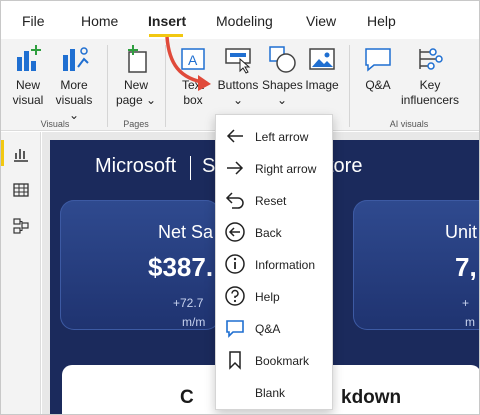 This screenshot has height=415, width=480. Describe the element at coordinates (21, 273) in the screenshot. I see `view-switcher-rail` at that location.